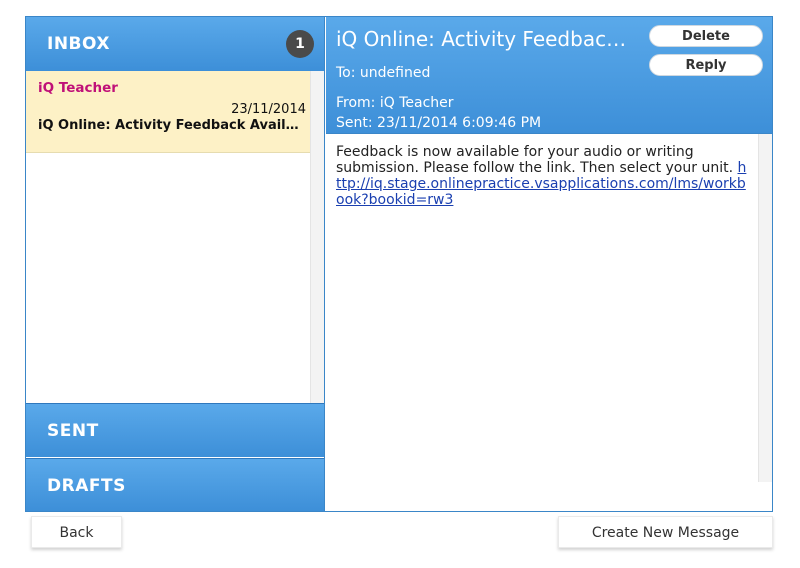 This screenshot has height=568, width=800. I want to click on folder-inbox: INBOX 1, so click(175, 44).